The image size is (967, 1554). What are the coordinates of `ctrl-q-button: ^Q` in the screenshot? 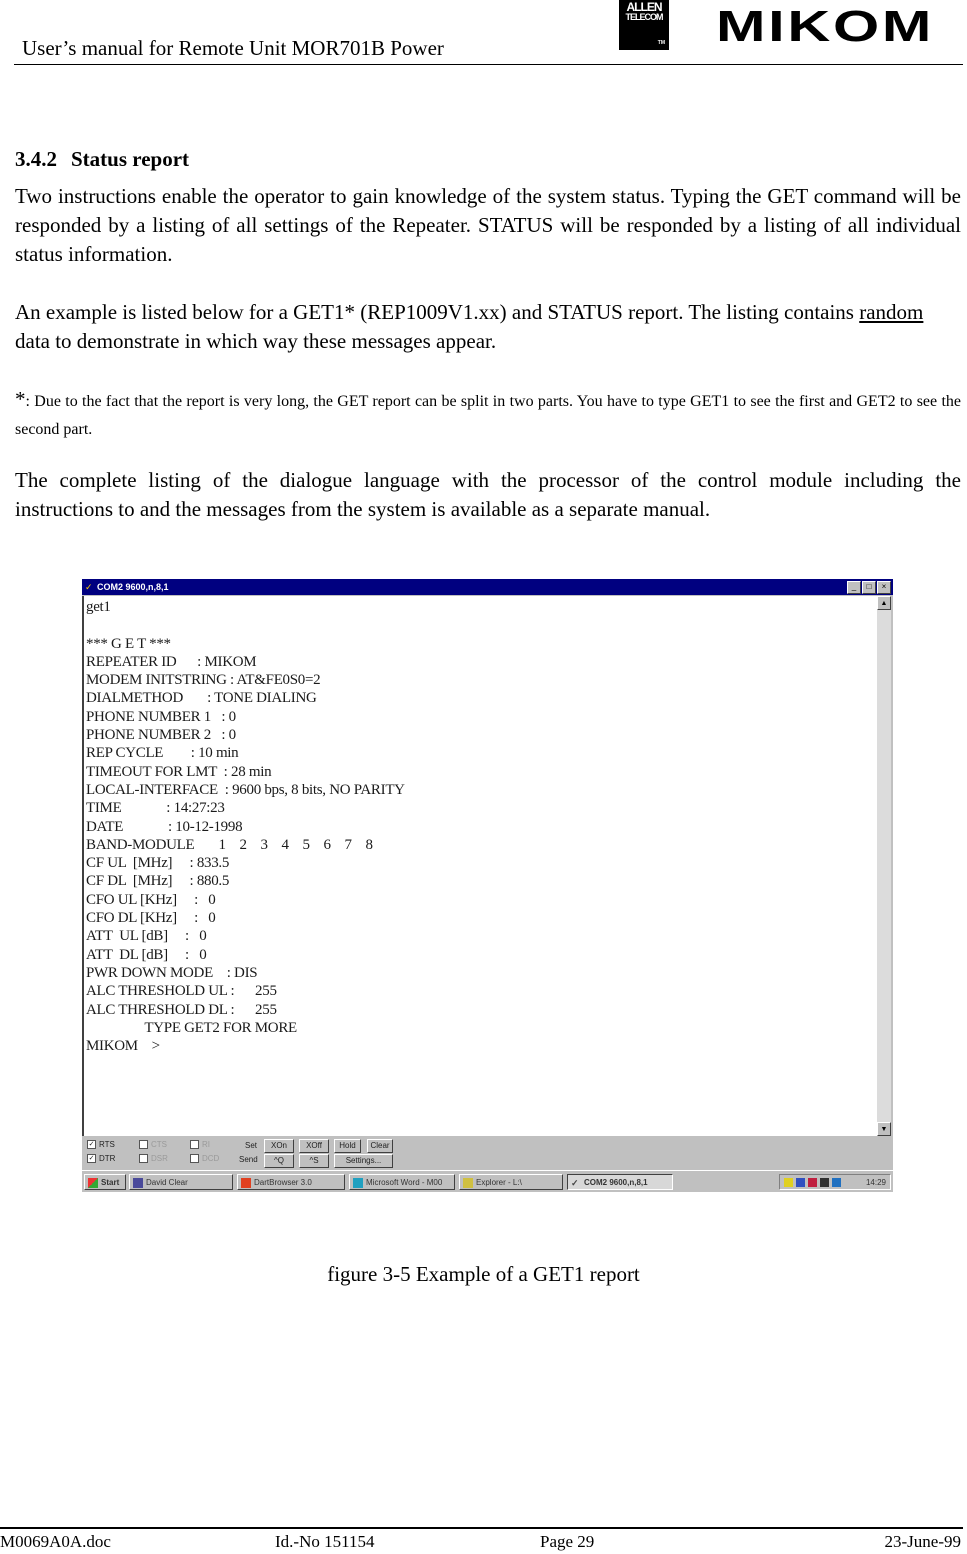 It's located at (279, 1161).